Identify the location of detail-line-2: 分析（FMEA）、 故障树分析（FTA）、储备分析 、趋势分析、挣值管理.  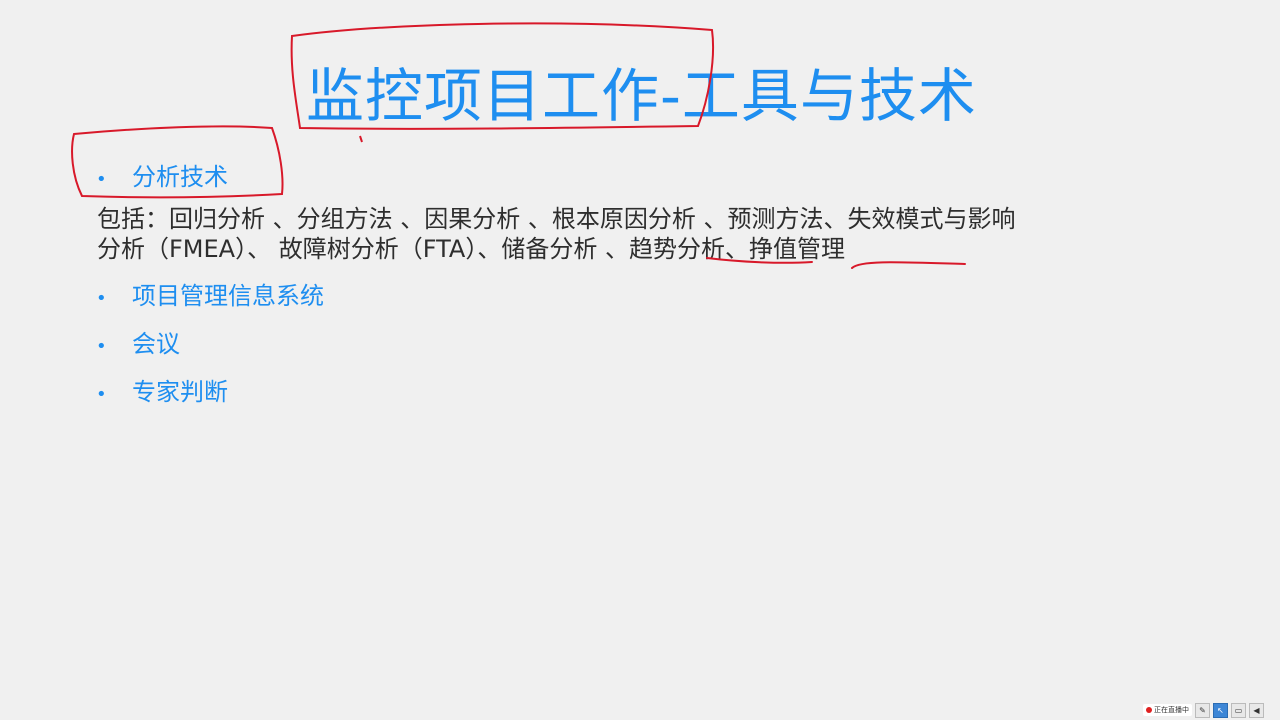
(471, 249).